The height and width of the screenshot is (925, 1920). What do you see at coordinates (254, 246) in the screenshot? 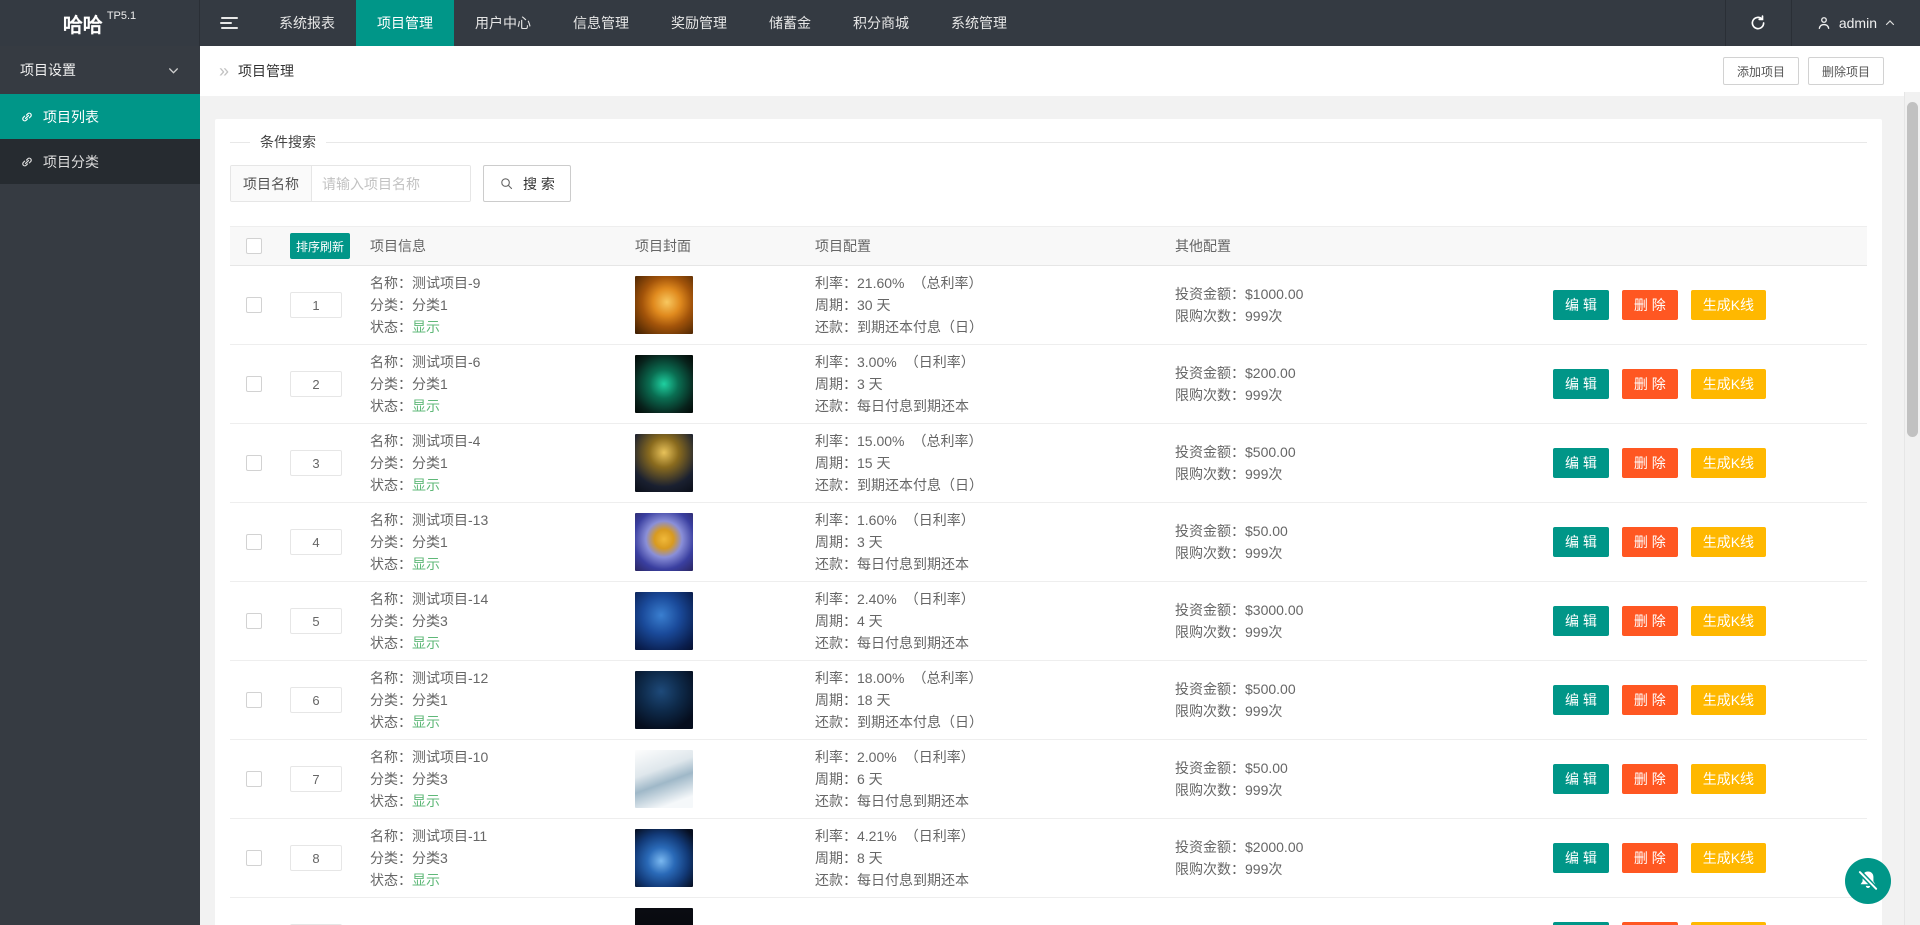
I see `select-all-checkbox` at bounding box center [254, 246].